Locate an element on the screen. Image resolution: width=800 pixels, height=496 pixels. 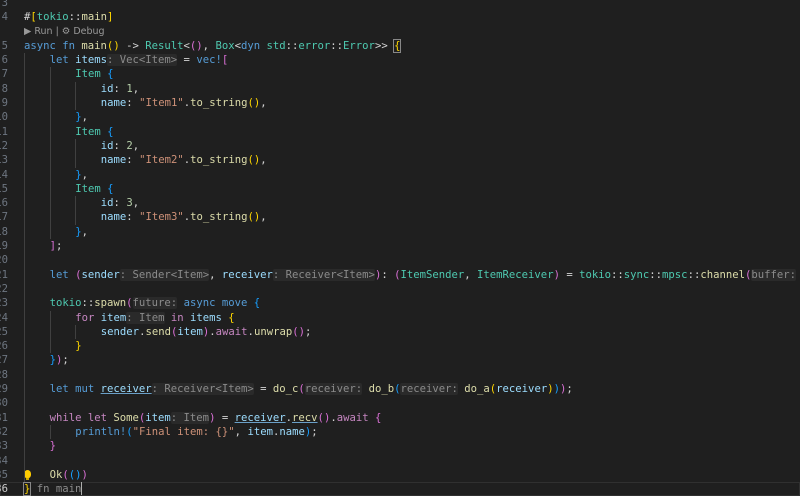
code-token: item is located at coordinates (158, 417).